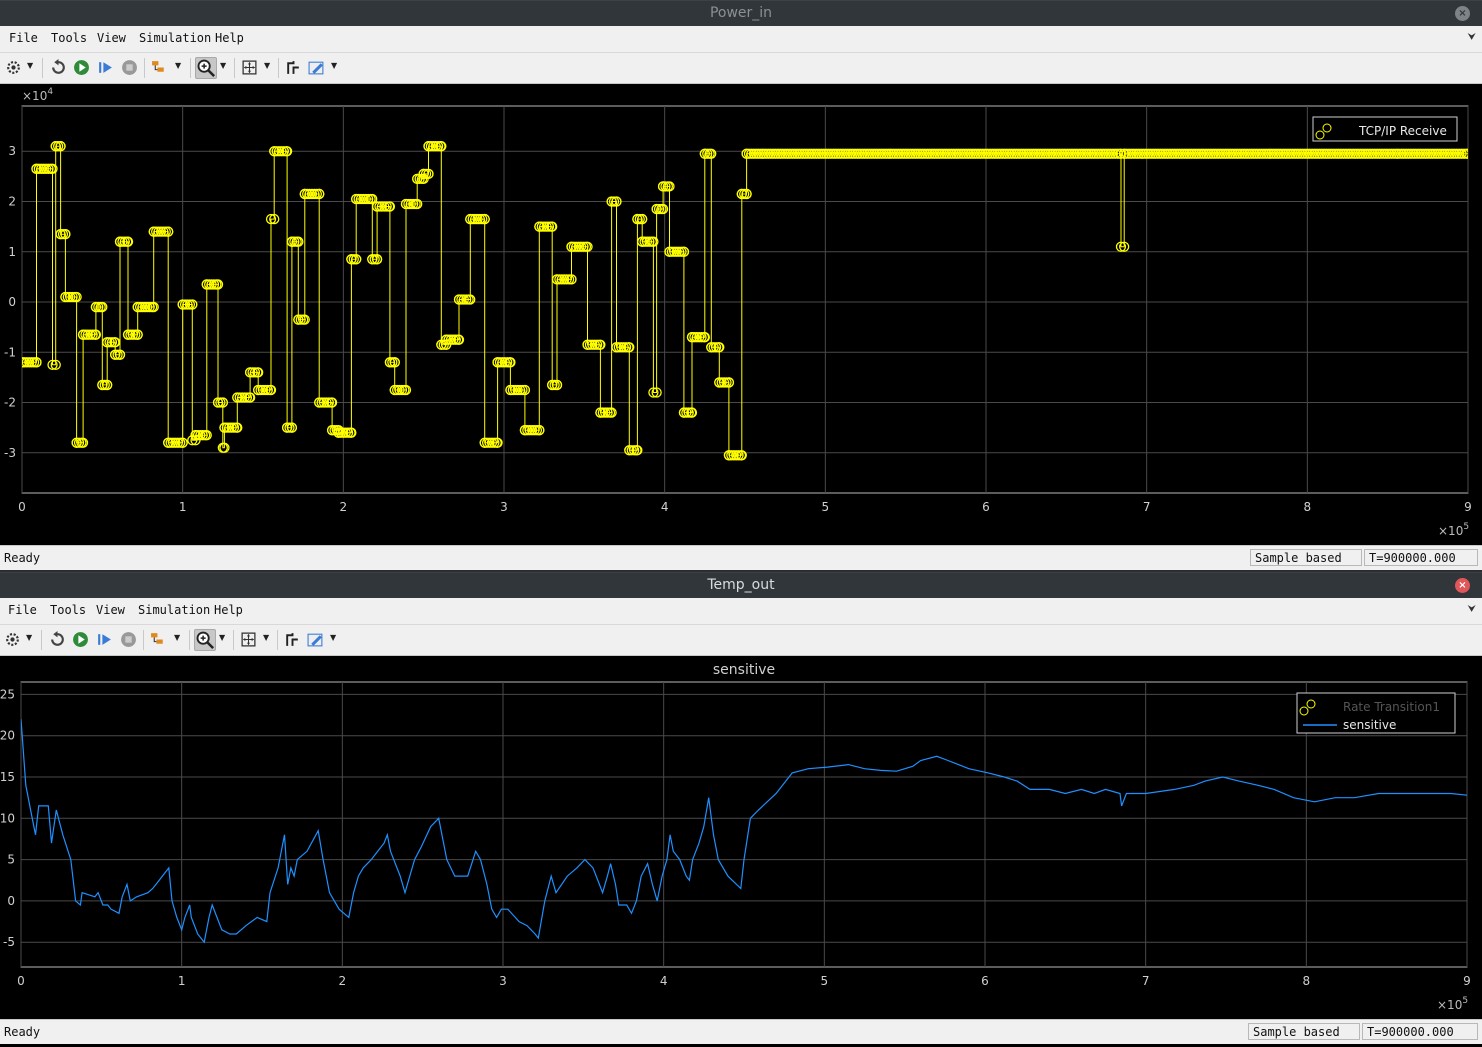 This screenshot has height=1047, width=1482. What do you see at coordinates (741, 13) in the screenshot?
I see `title-bar: Power_in ×` at bounding box center [741, 13].